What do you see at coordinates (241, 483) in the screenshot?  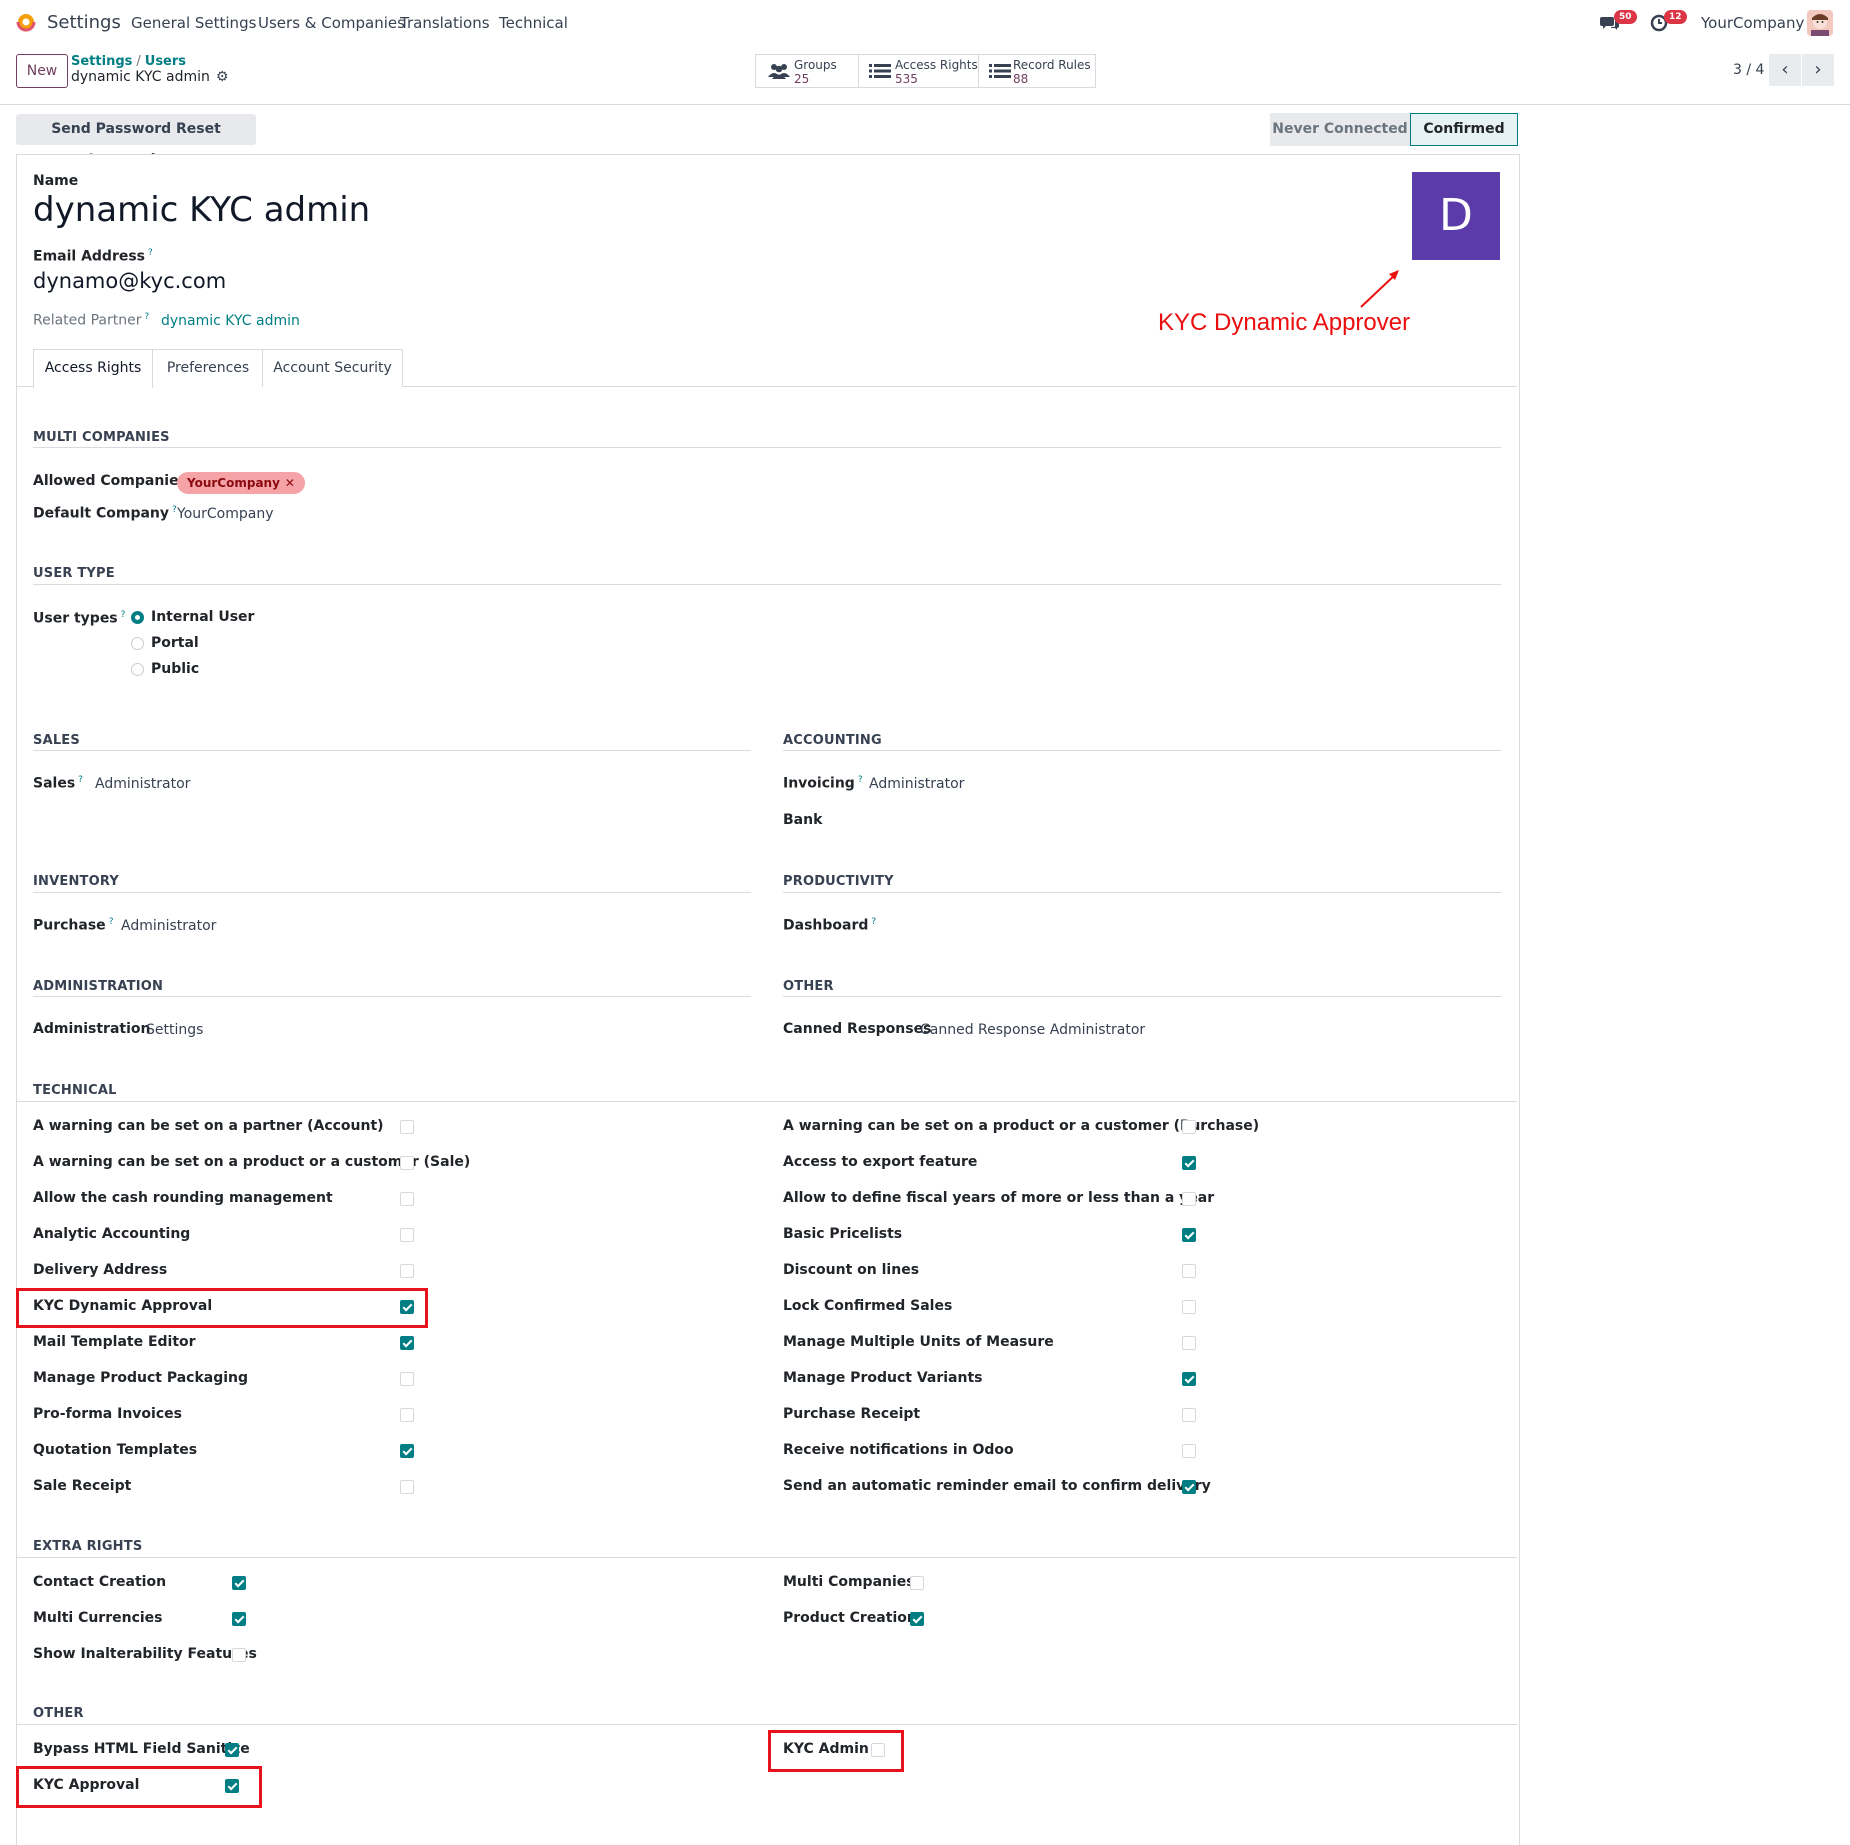 I see `company-tag: YourCompany ✕` at bounding box center [241, 483].